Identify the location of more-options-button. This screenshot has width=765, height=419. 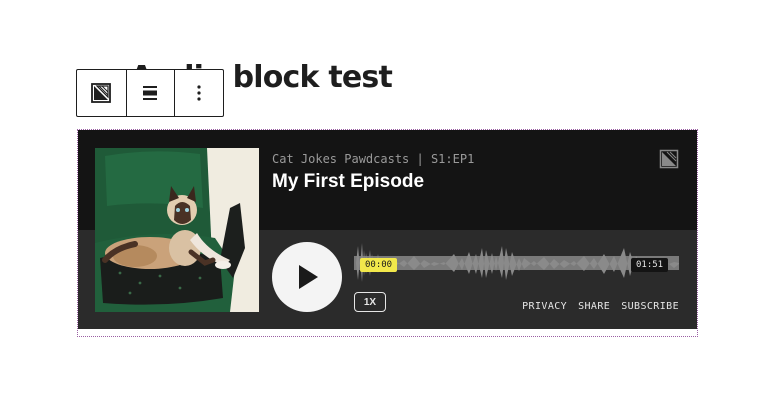
(198, 93).